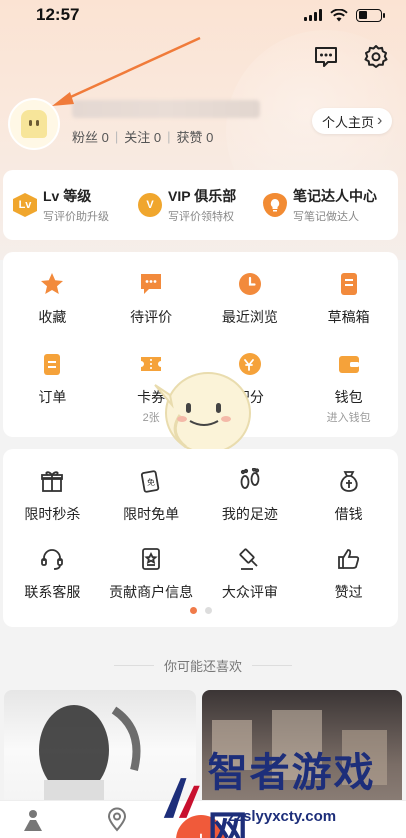 Image resolution: width=406 pixels, height=838 pixels. Describe the element at coordinates (326, 57) in the screenshot. I see `message-icon` at that location.